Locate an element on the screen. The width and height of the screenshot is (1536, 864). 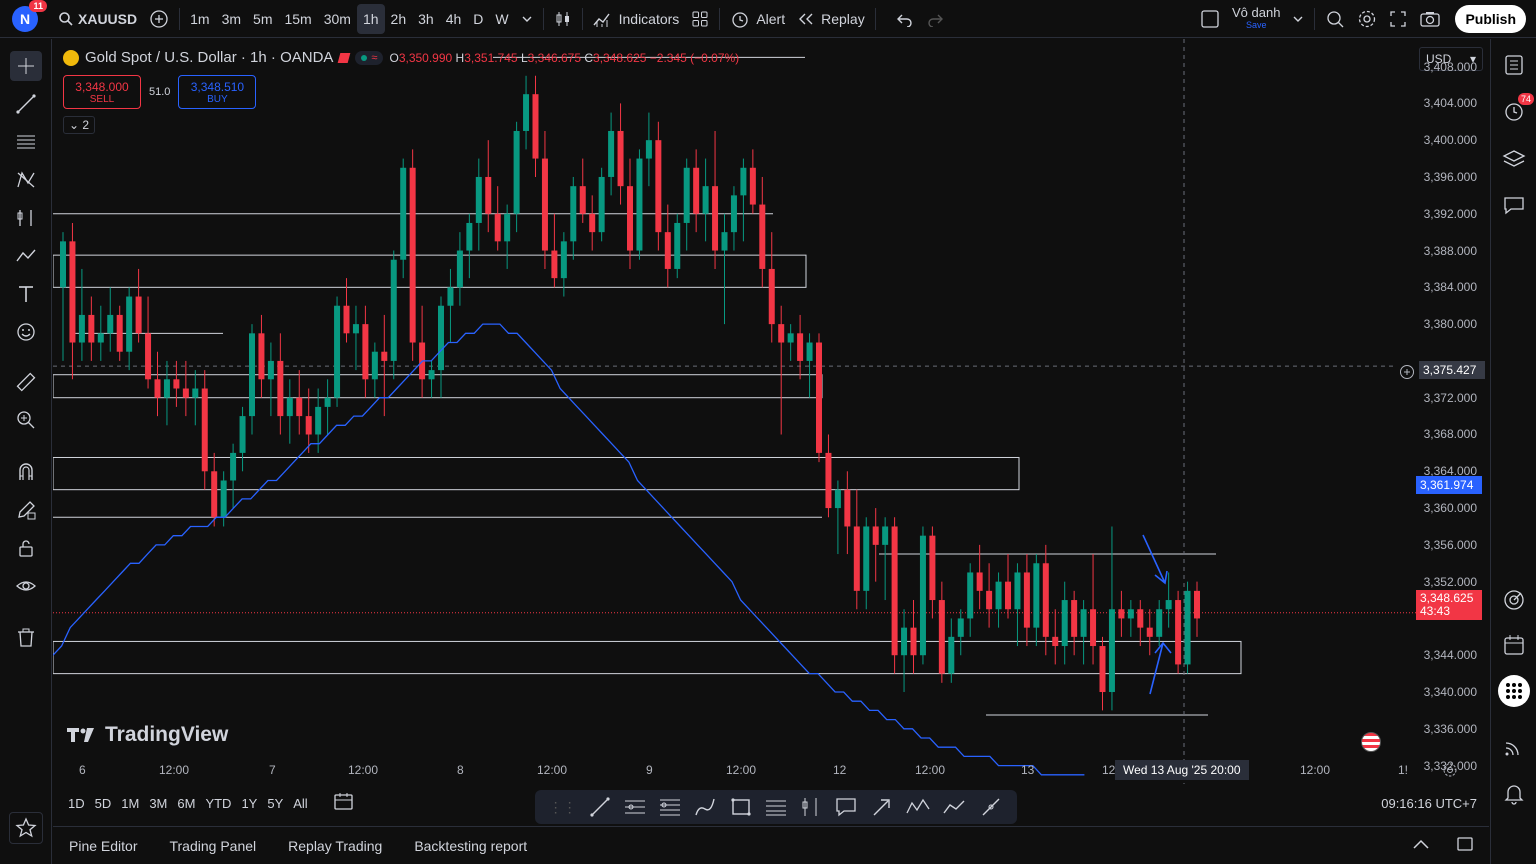
quick-search-button is located at coordinates (1335, 19).